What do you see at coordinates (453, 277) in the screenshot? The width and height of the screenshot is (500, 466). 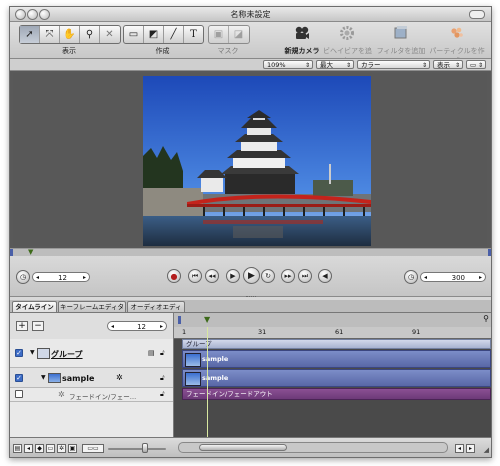 I see `end-frame-field: 300 ◂ ▸` at bounding box center [453, 277].